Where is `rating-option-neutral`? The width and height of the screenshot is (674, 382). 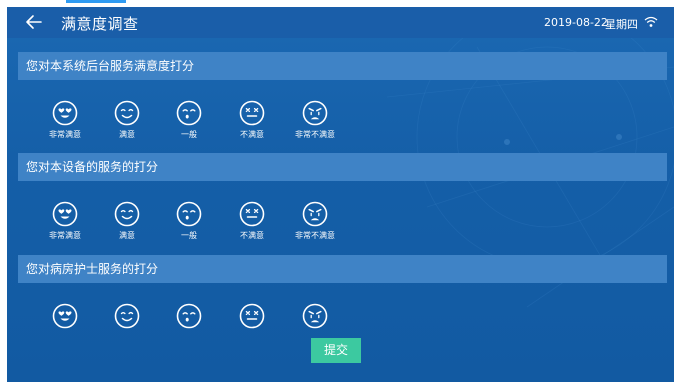 rating-option-neutral is located at coordinates (189, 325).